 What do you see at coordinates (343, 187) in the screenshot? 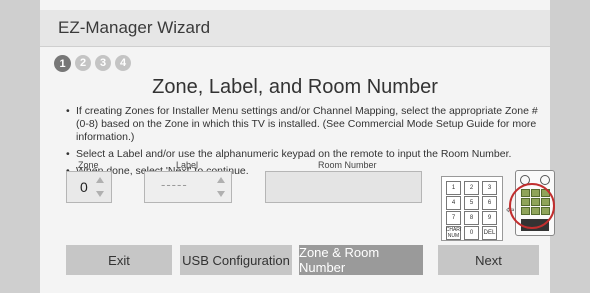
I see `room-number-input` at bounding box center [343, 187].